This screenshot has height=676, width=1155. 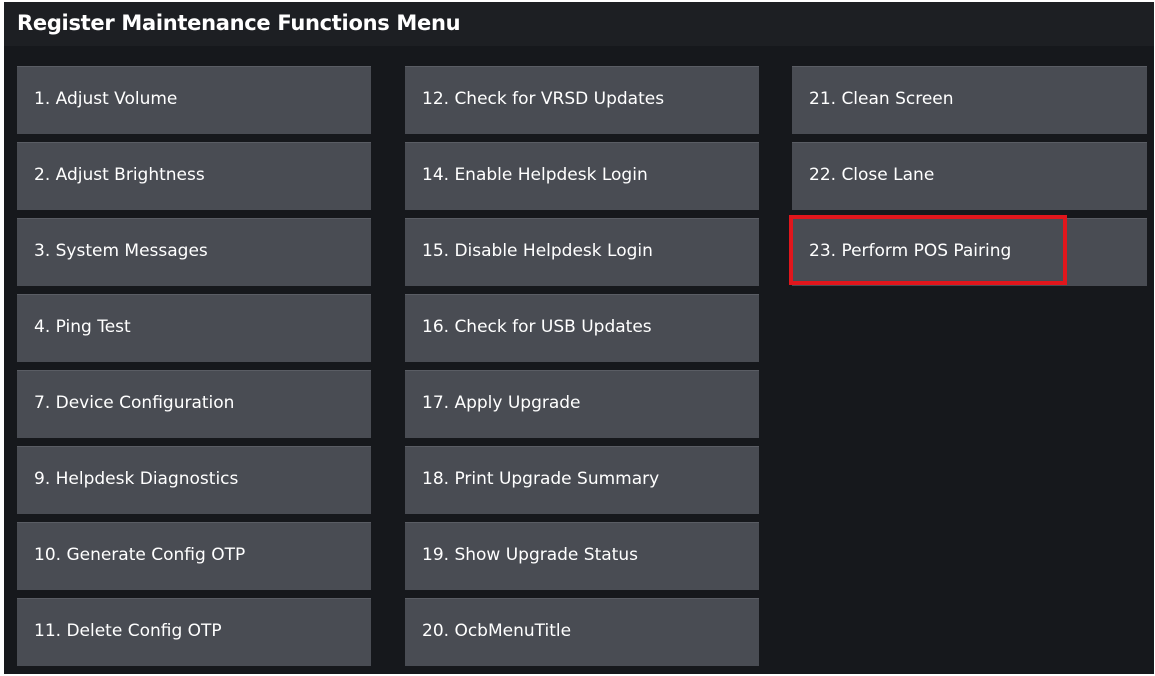 What do you see at coordinates (582, 404) in the screenshot?
I see `menu-button-apply-upgrade: 17. Apply Upgrade` at bounding box center [582, 404].